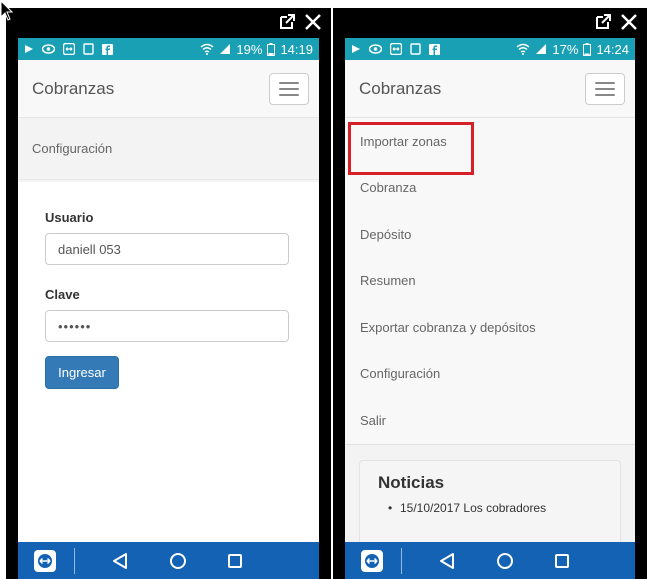 This screenshot has width=647, height=579. I want to click on menu-item-exportar: Exportar cobranza y depósitos, so click(490, 327).